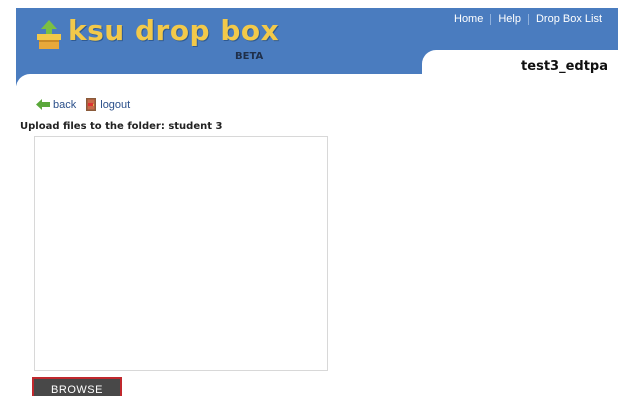 This screenshot has height=396, width=625. I want to click on dropbox-box-icon, so click(49, 34).